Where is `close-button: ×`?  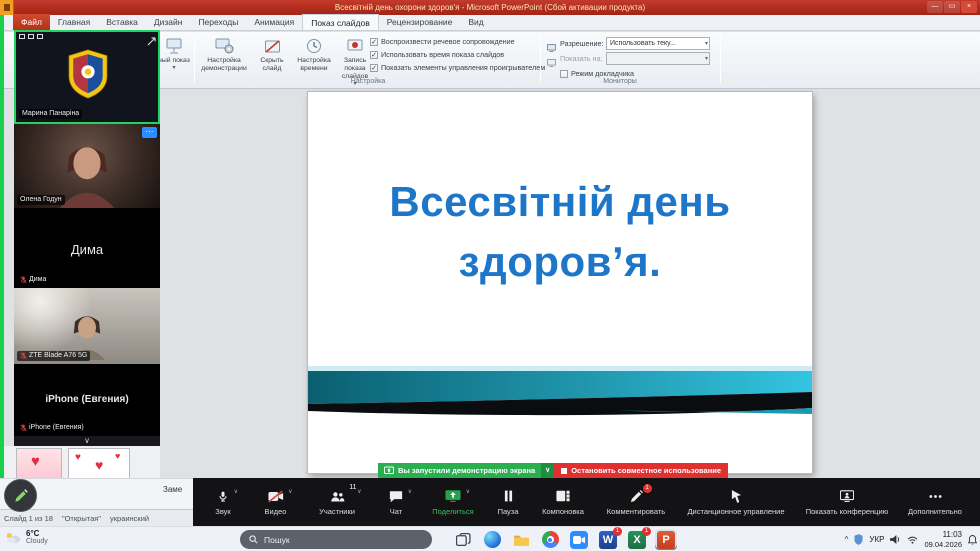 close-button: × is located at coordinates (969, 7).